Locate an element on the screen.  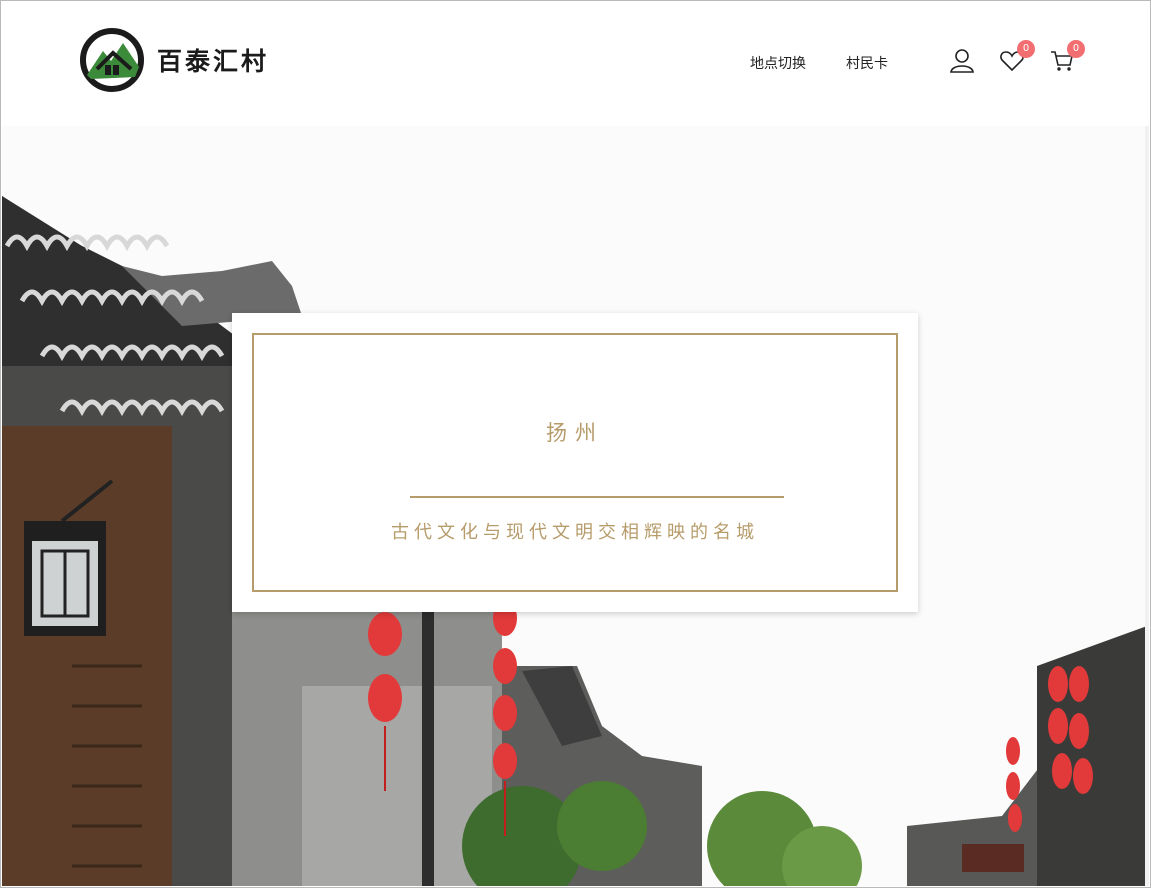
site-logo: 百泰汇村 is located at coordinates (174, 60).